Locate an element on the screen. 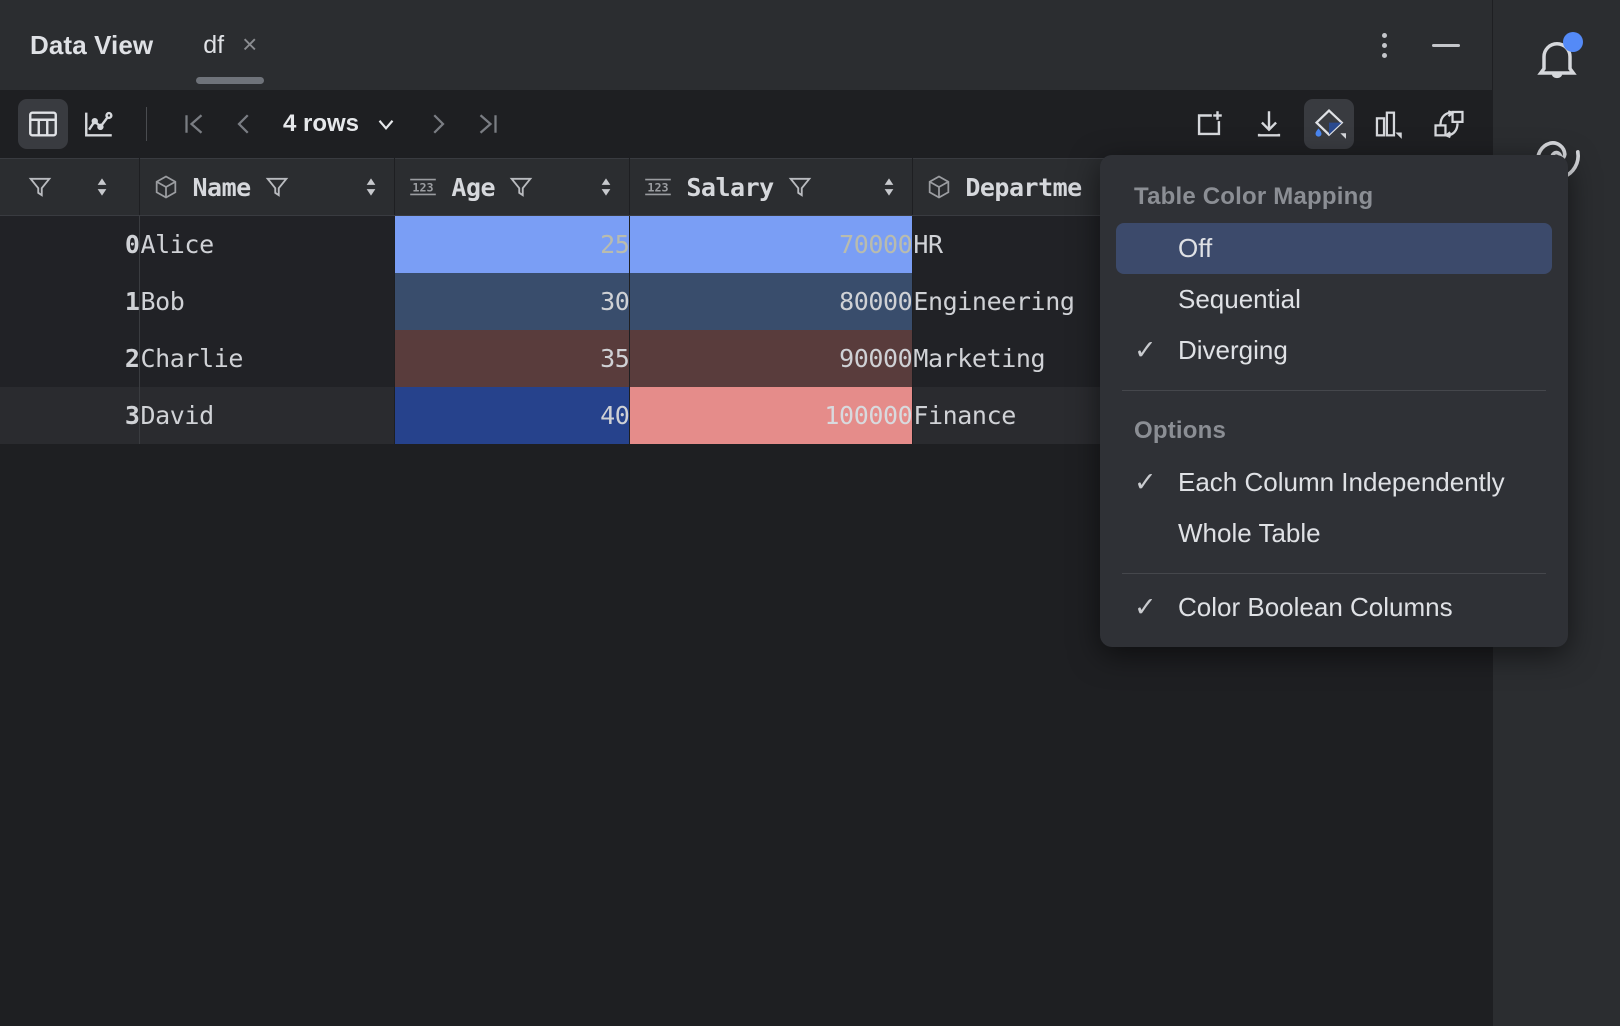 The width and height of the screenshot is (1620, 1026). color-mapping-button is located at coordinates (1329, 124).